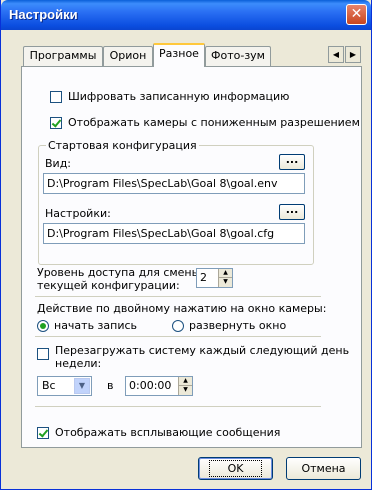  What do you see at coordinates (82, 386) in the screenshot?
I see `chevron-down-icon: ▼` at bounding box center [82, 386].